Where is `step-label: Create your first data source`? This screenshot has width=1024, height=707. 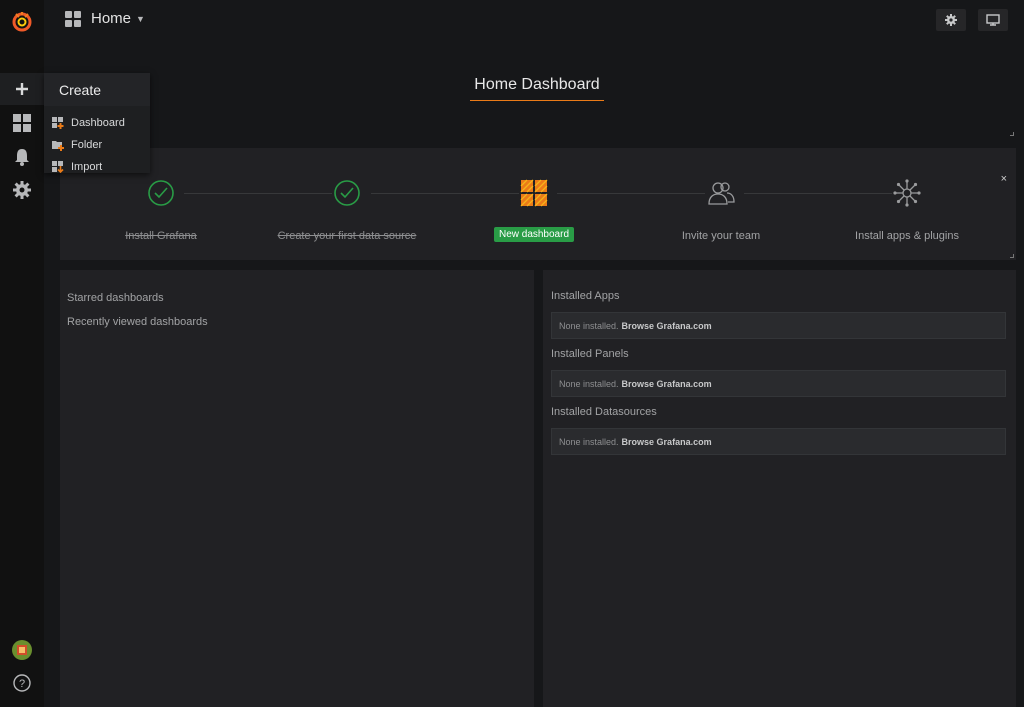
step-label: Create your first data source is located at coordinates (347, 236).